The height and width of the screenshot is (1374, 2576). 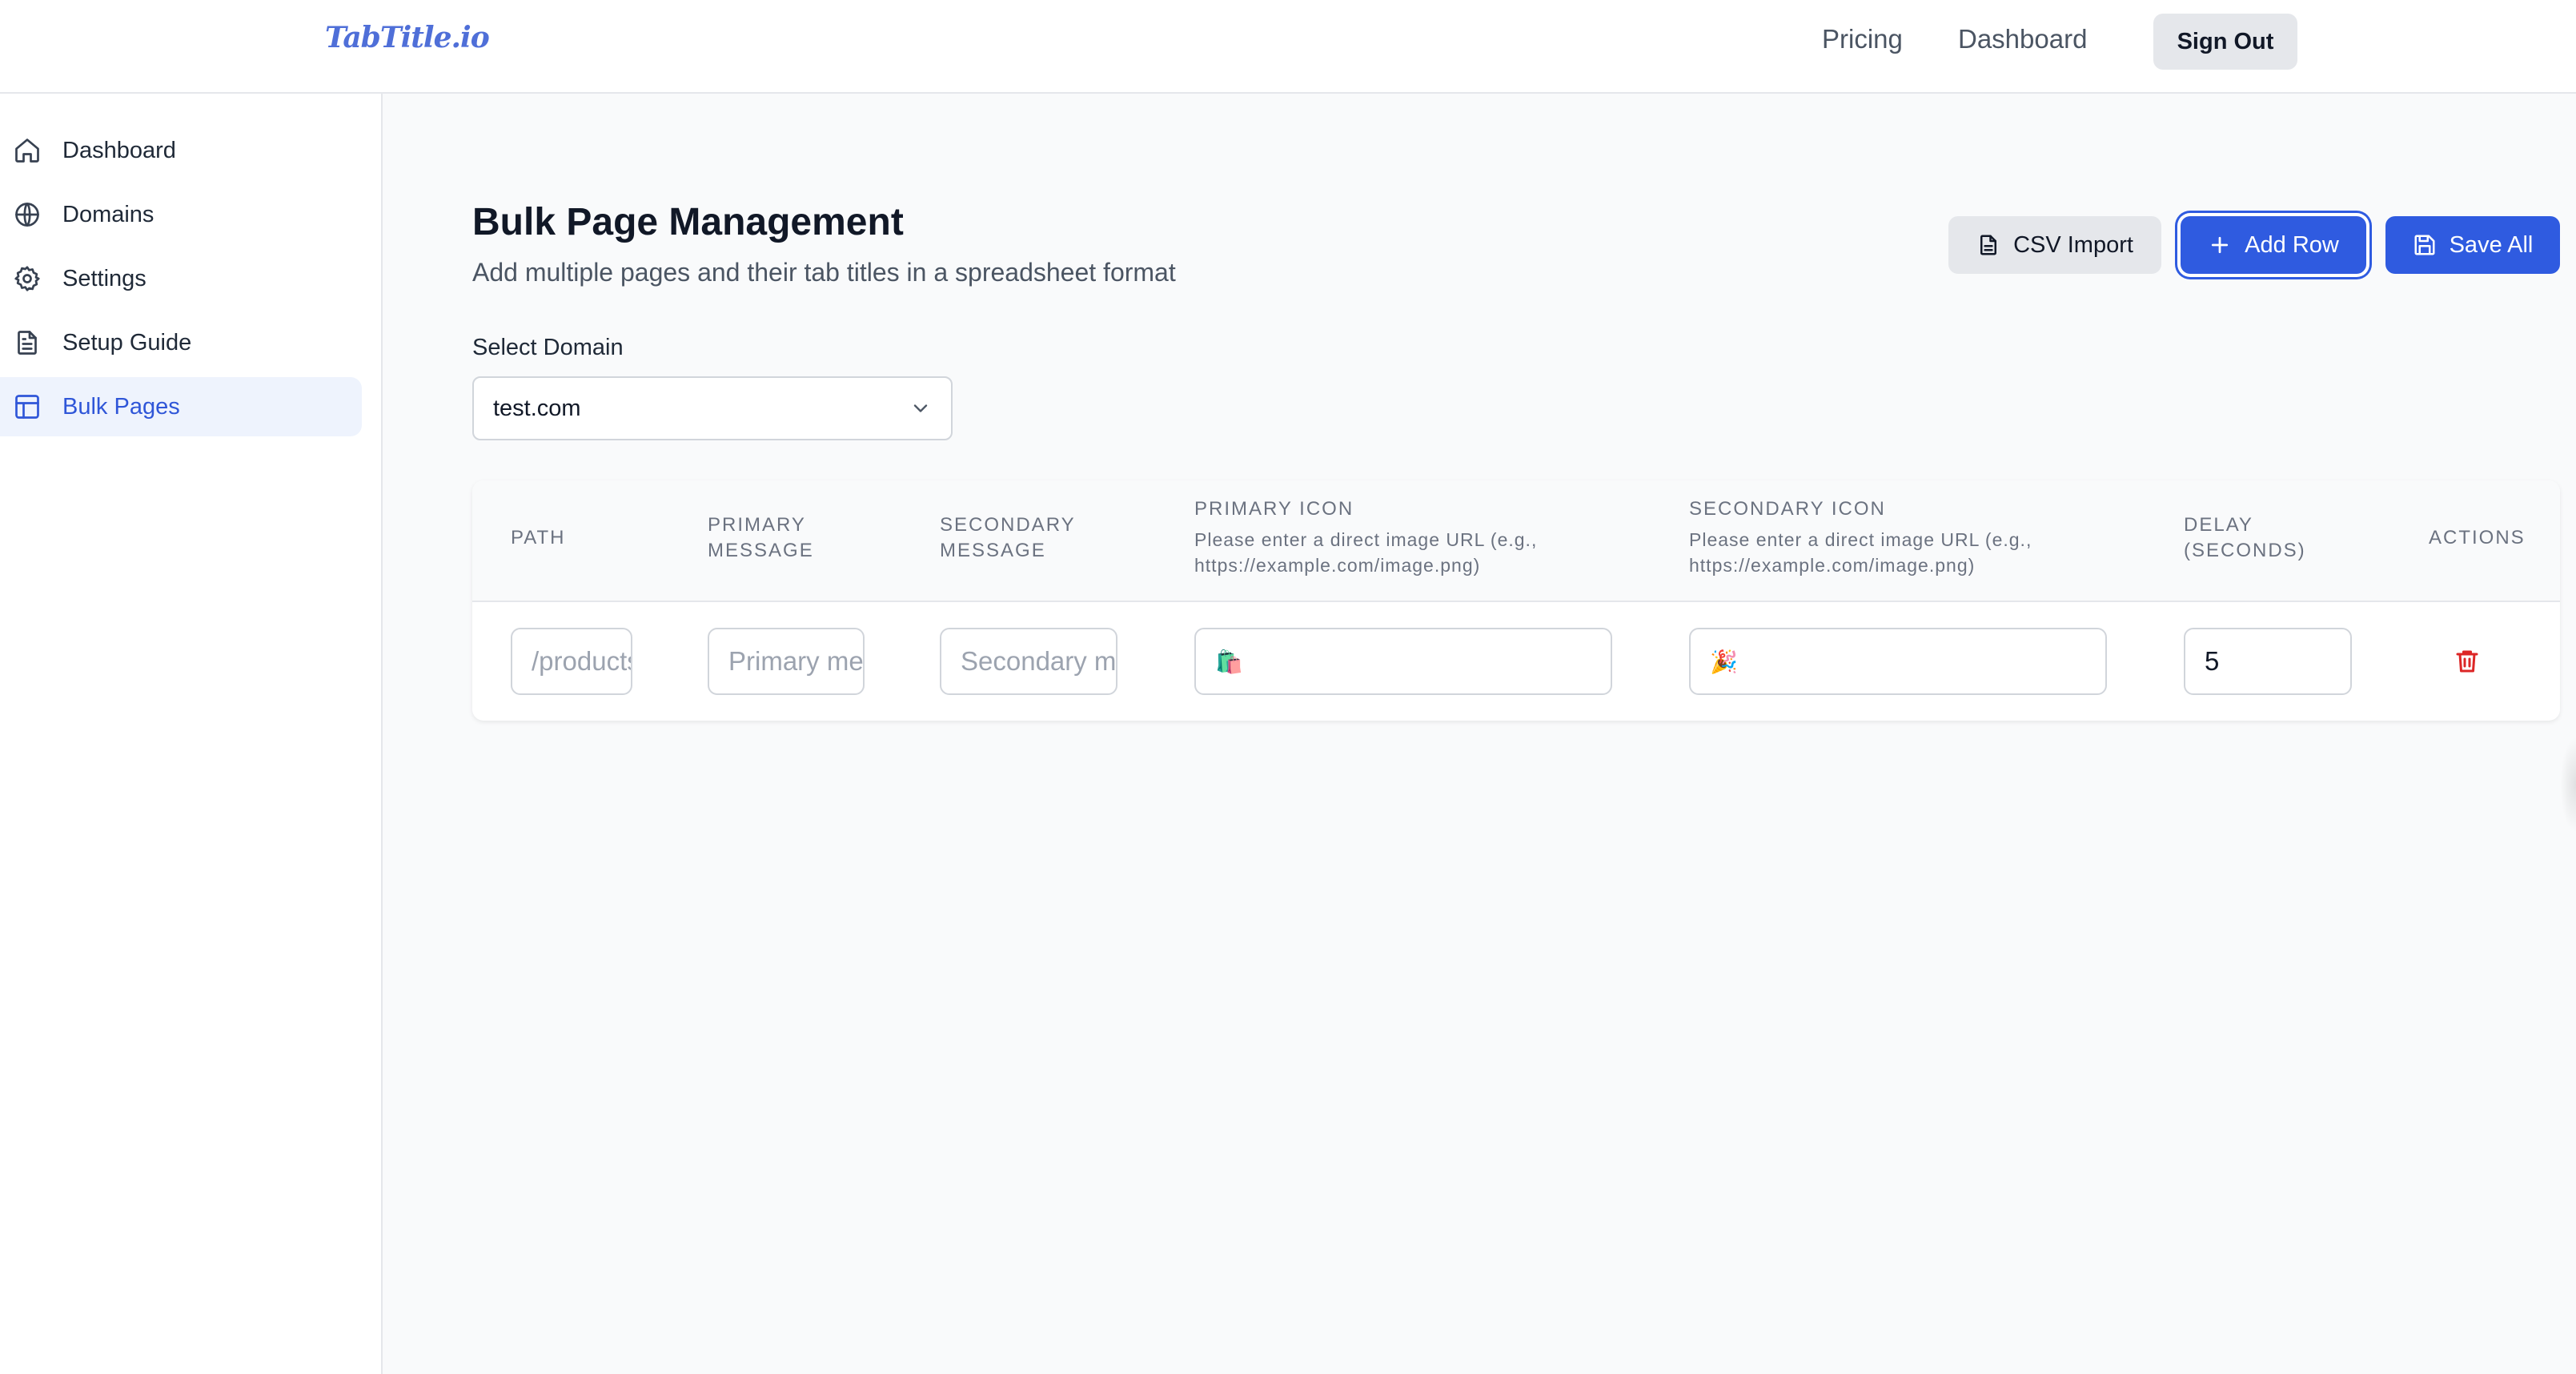 What do you see at coordinates (1274, 509) in the screenshot?
I see `column-header-primary-icon-label: PRIMARY ICON` at bounding box center [1274, 509].